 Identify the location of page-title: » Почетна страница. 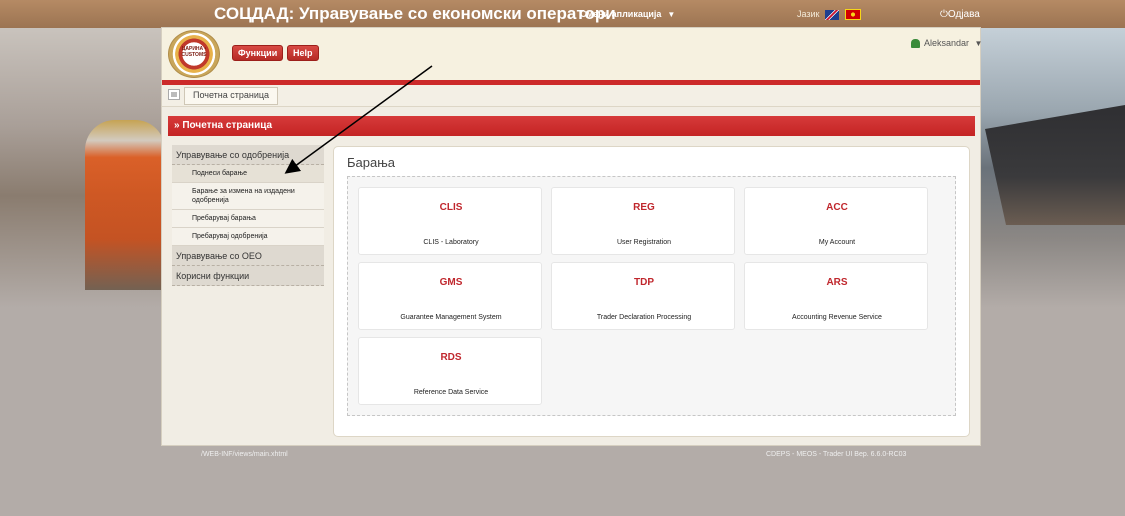
(571, 126).